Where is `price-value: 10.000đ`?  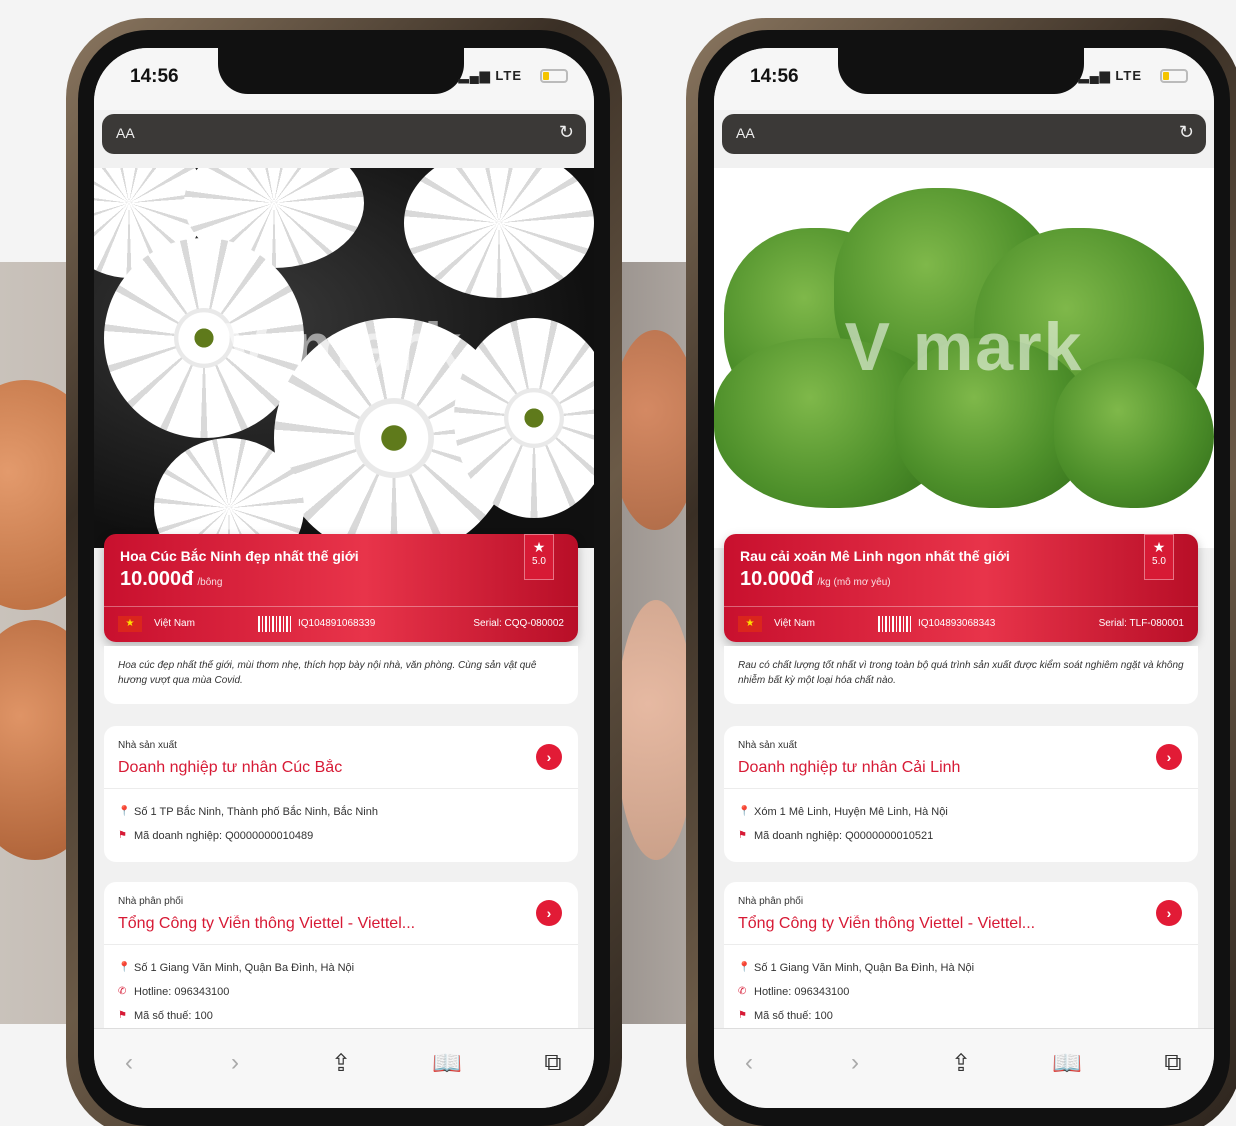
price-value: 10.000đ is located at coordinates (157, 579).